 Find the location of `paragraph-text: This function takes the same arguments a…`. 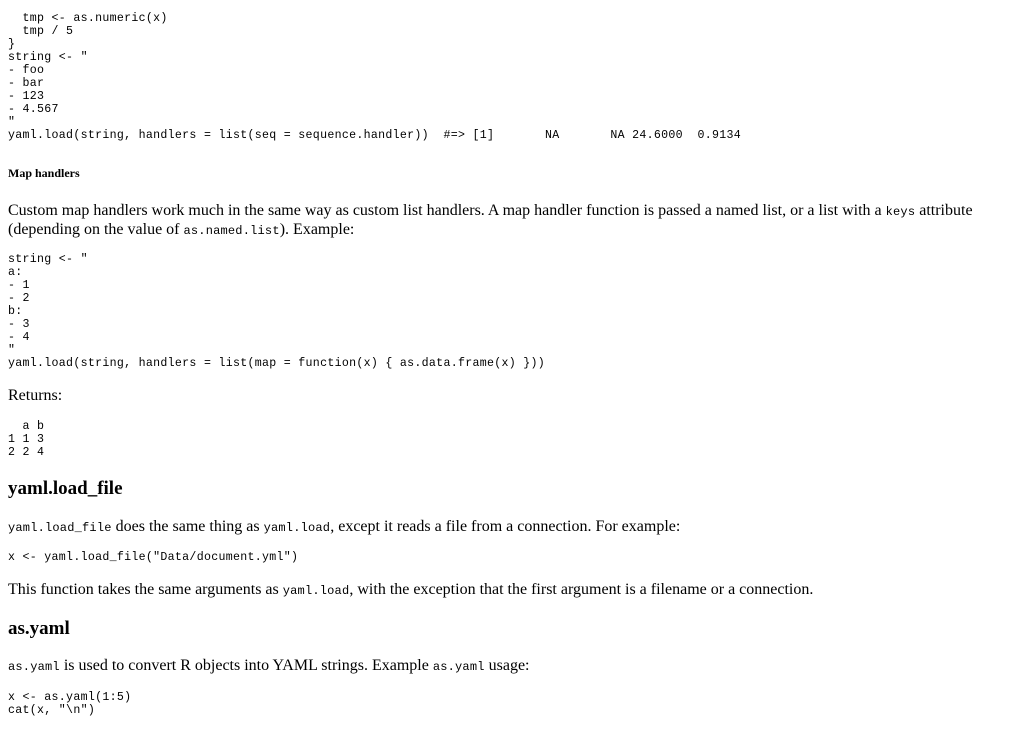

paragraph-text: This function takes the same arguments a… is located at coordinates (145, 589).